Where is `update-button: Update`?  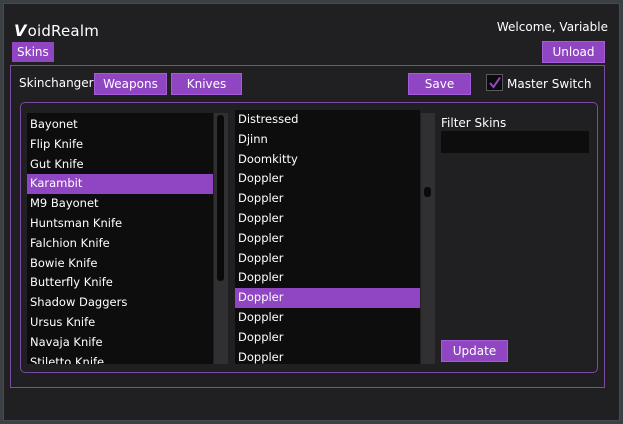 update-button: Update is located at coordinates (474, 351).